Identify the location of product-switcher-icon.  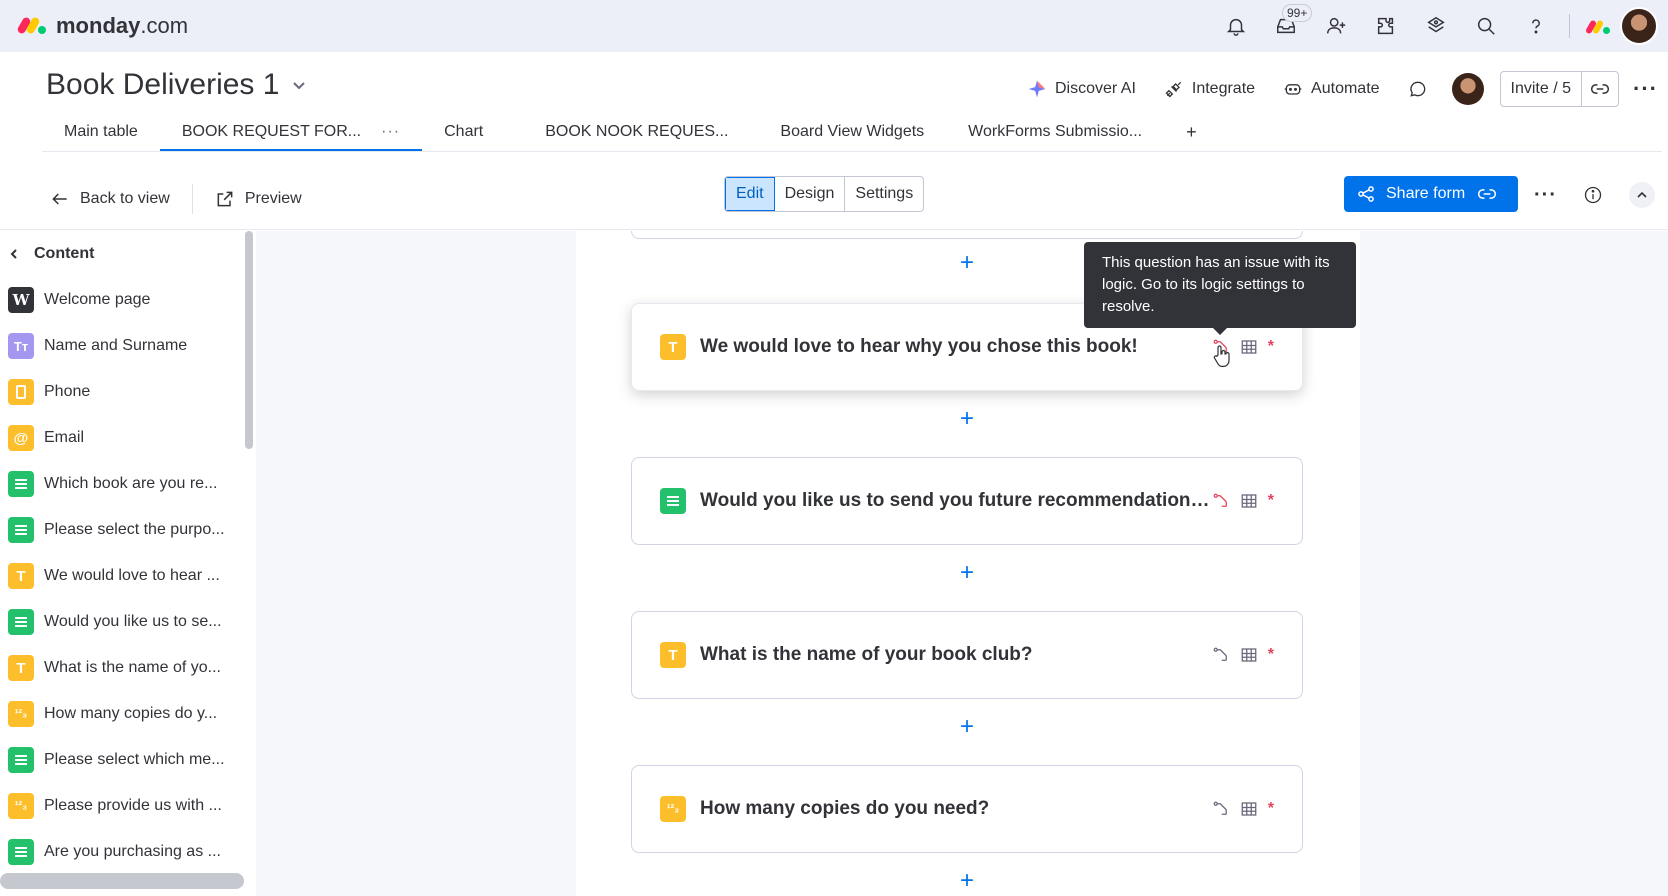
(1598, 26).